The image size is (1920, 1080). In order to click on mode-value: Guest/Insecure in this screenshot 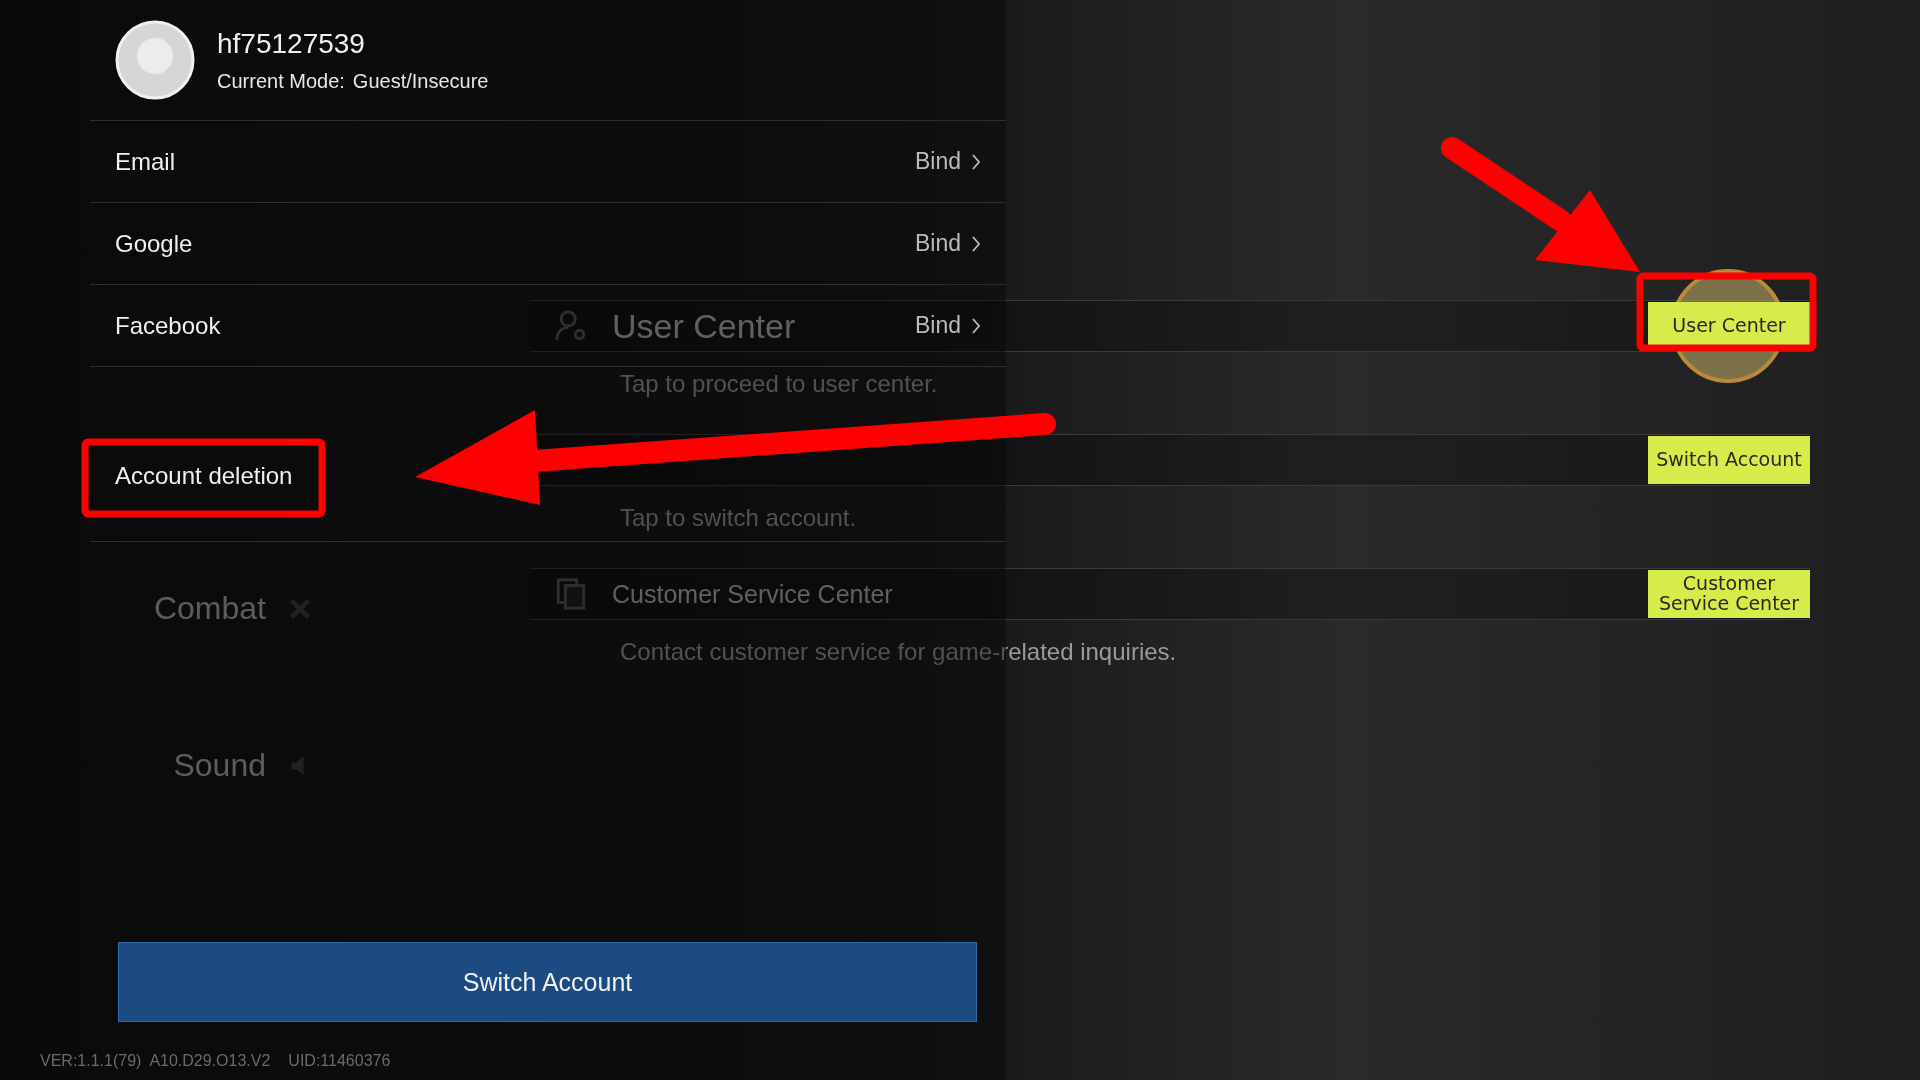, I will do `click(420, 81)`.